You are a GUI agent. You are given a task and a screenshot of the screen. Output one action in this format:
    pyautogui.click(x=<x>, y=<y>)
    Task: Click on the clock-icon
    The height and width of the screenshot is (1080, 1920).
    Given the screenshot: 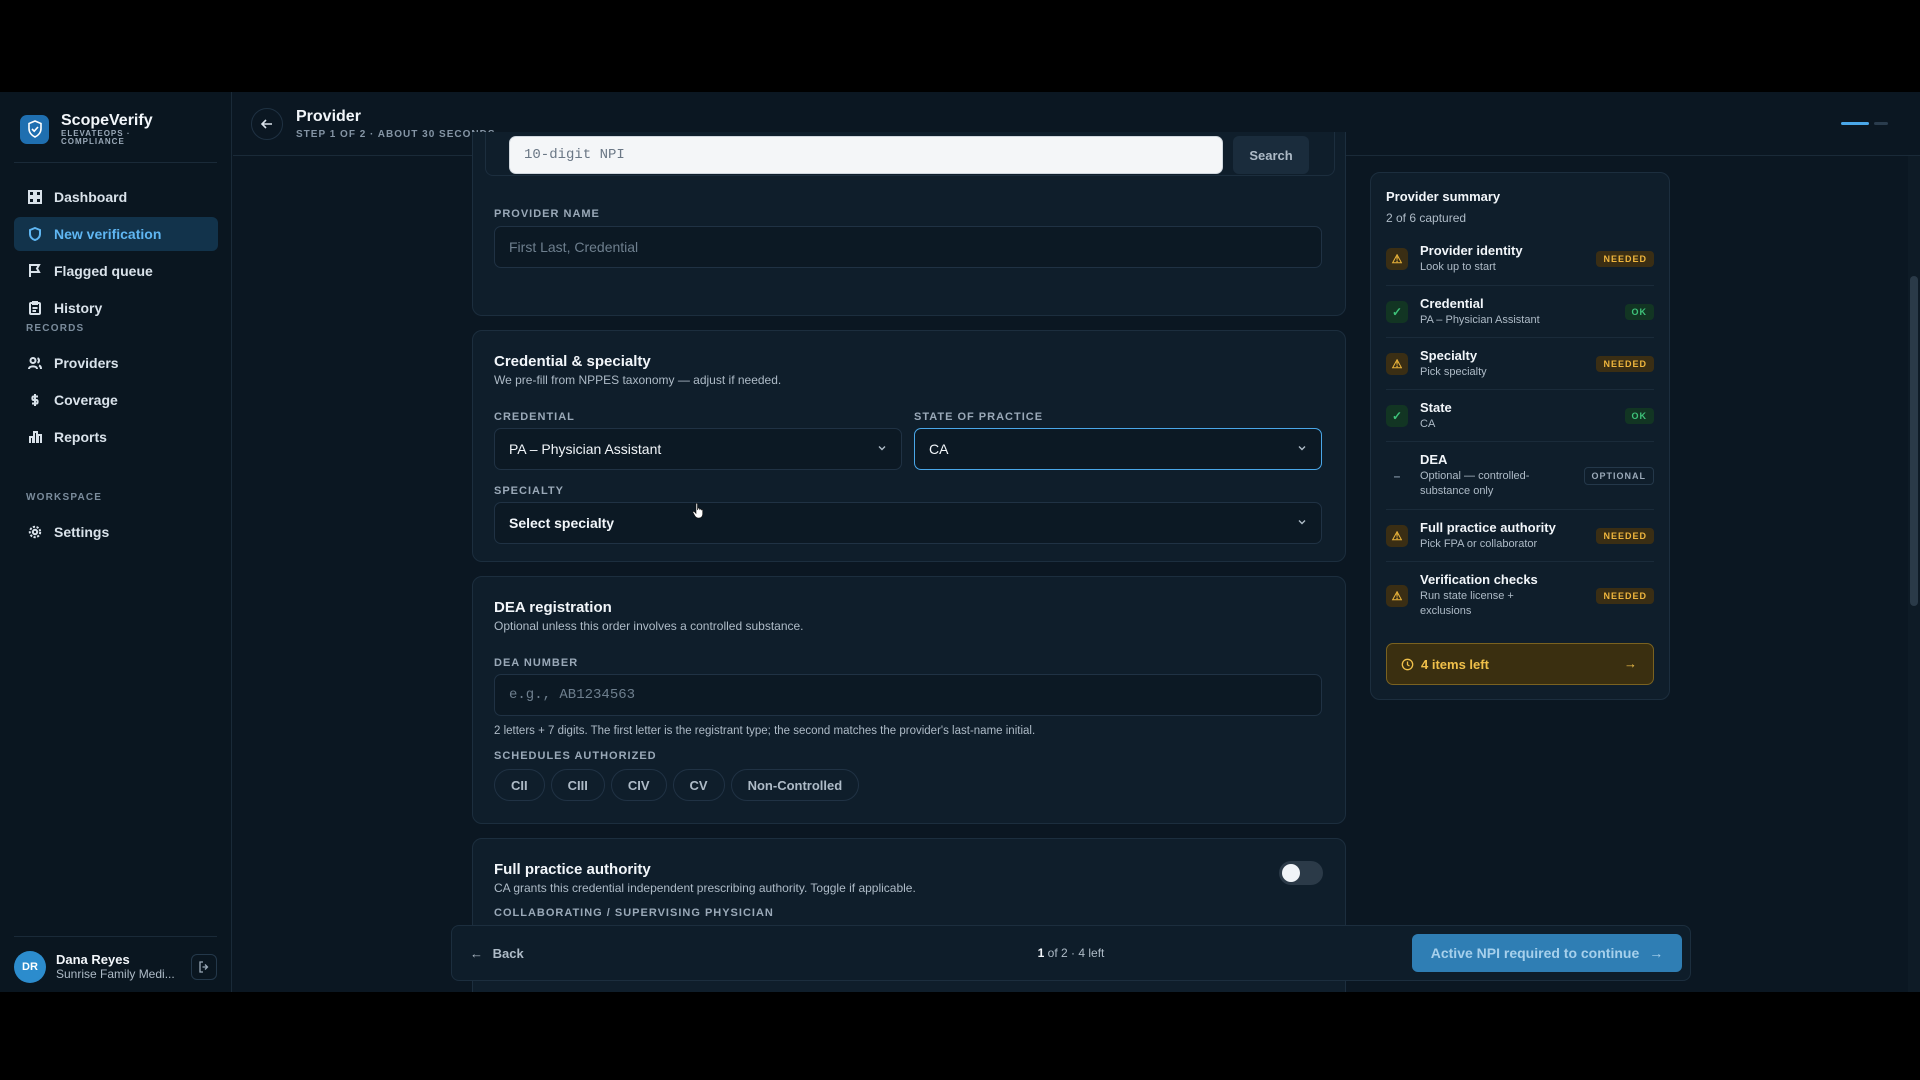 What is the action you would take?
    pyautogui.click(x=1407, y=664)
    